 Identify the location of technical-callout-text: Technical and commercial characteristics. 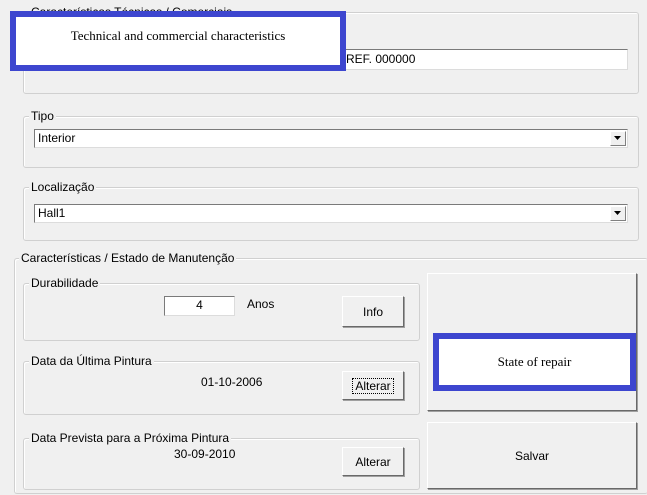
(178, 35).